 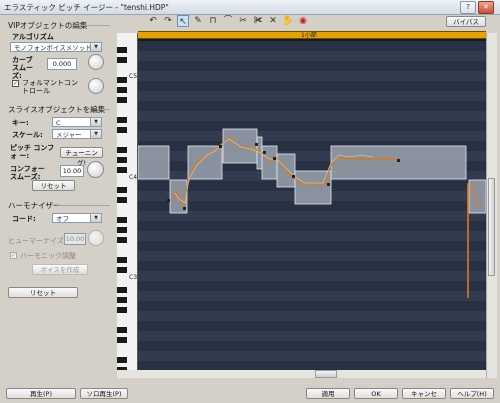 What do you see at coordinates (491, 227) in the screenshot?
I see `vertical-scroll-thumb` at bounding box center [491, 227].